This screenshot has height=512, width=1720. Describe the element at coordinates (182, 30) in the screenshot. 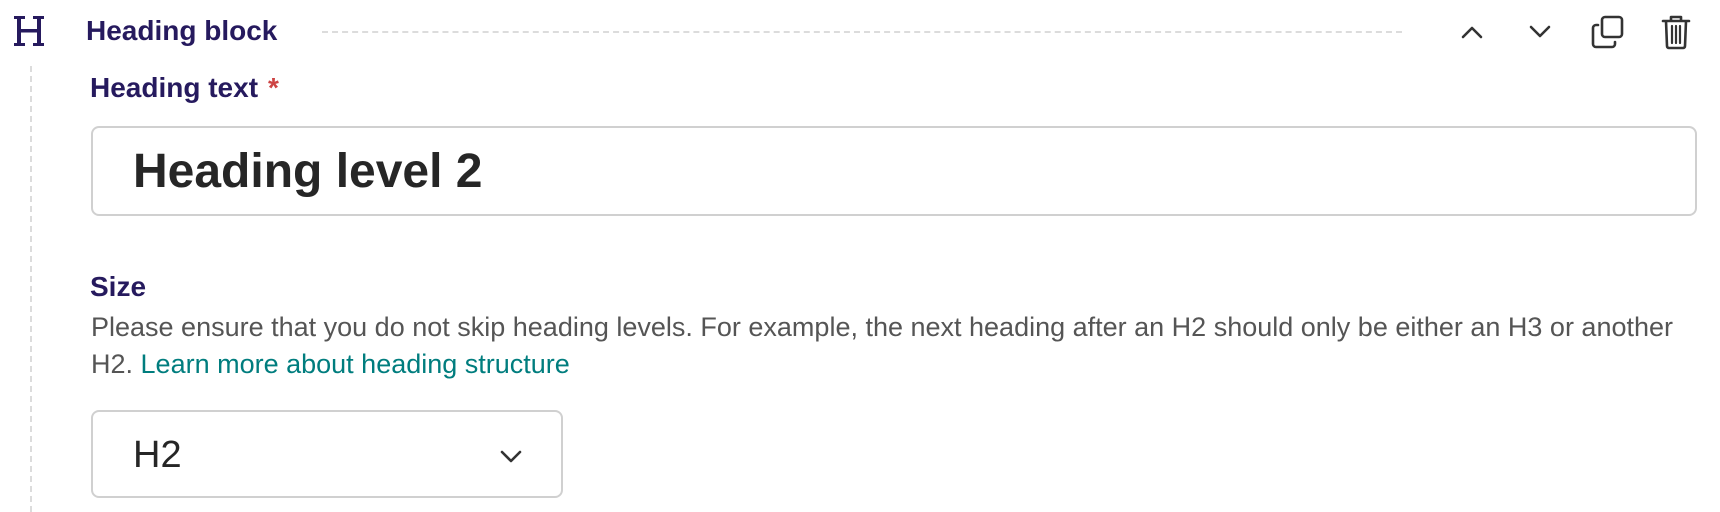

I see `block-title: Heading block` at that location.